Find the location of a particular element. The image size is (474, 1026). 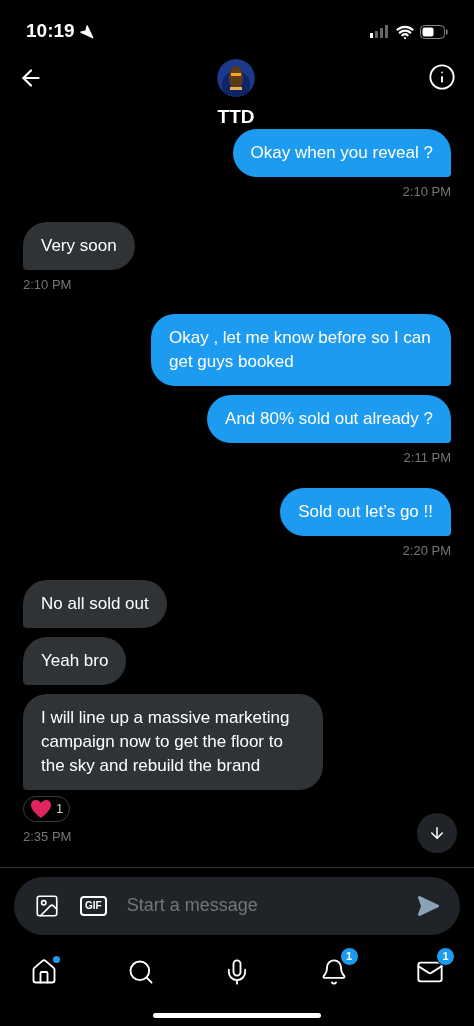

message-composer: GIF Start a message is located at coordinates (237, 905).